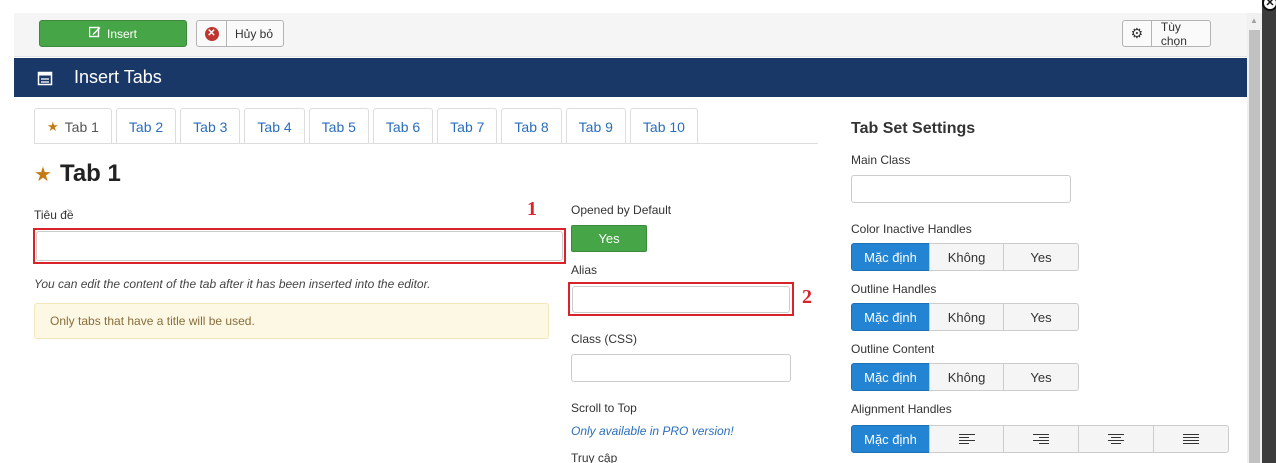 Image resolution: width=1276 pixels, height=463 pixels. Describe the element at coordinates (595, 126) in the screenshot. I see `tab-9: Tab 9` at that location.